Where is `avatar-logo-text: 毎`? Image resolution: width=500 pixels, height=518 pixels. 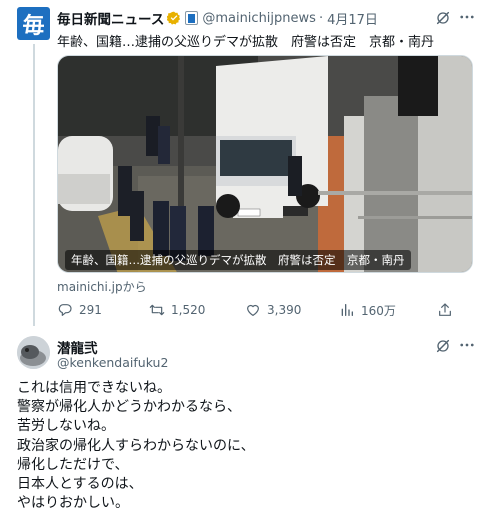
avatar-logo-text: 毎 is located at coordinates (33, 26).